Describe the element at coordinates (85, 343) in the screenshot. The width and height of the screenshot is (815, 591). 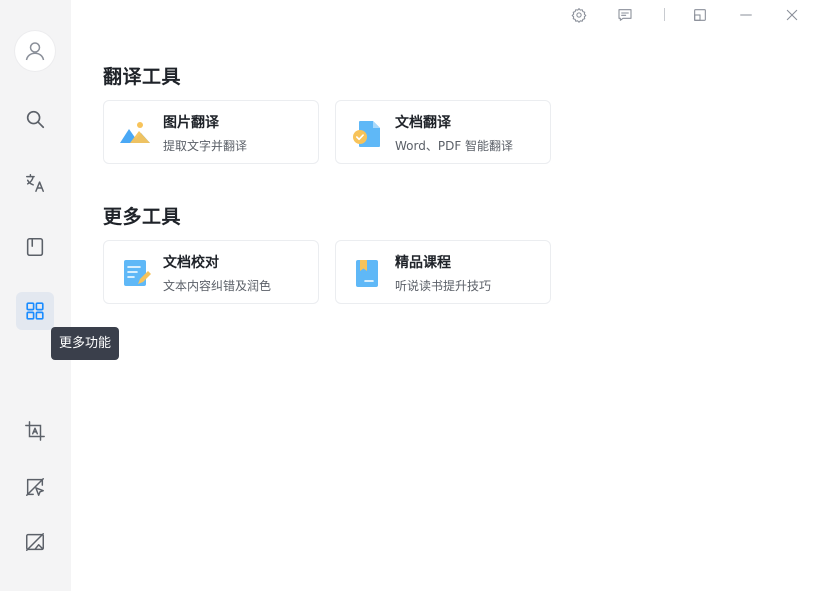
I see `tooltip-more-functions: 更多功能` at that location.